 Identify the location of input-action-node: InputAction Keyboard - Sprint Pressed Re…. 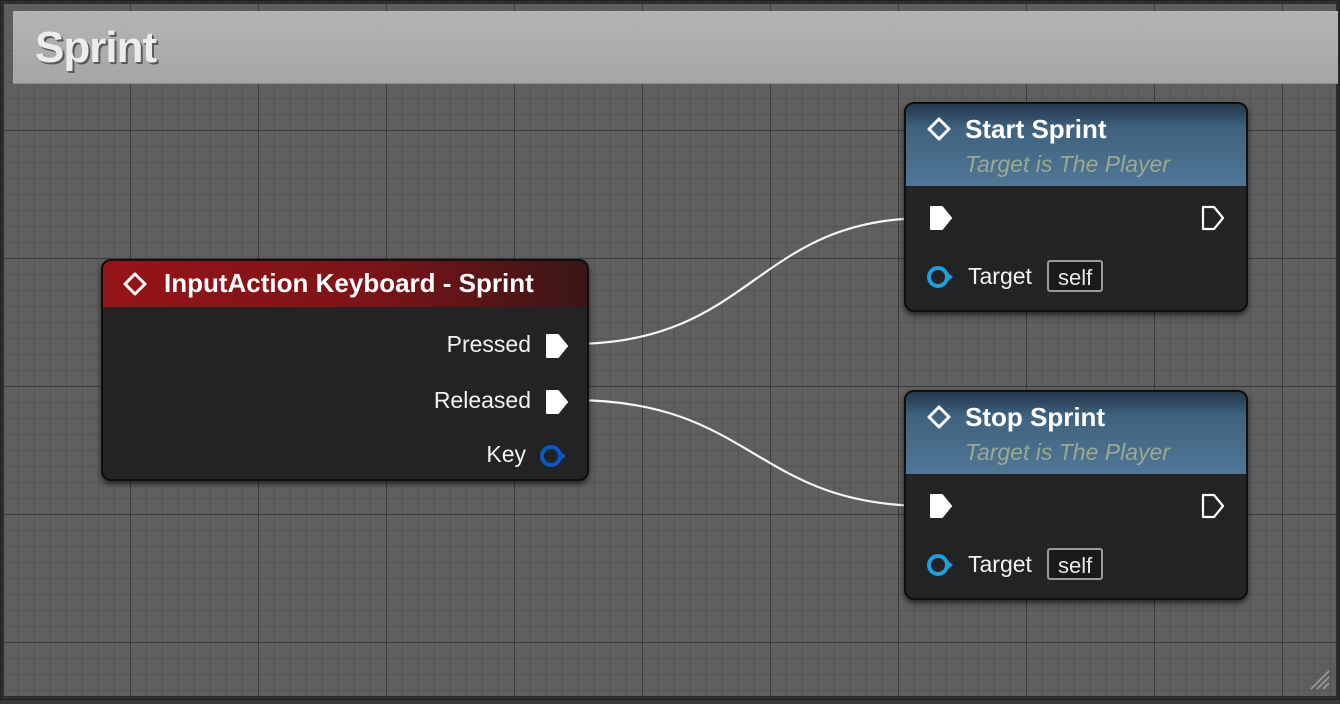
(345, 370).